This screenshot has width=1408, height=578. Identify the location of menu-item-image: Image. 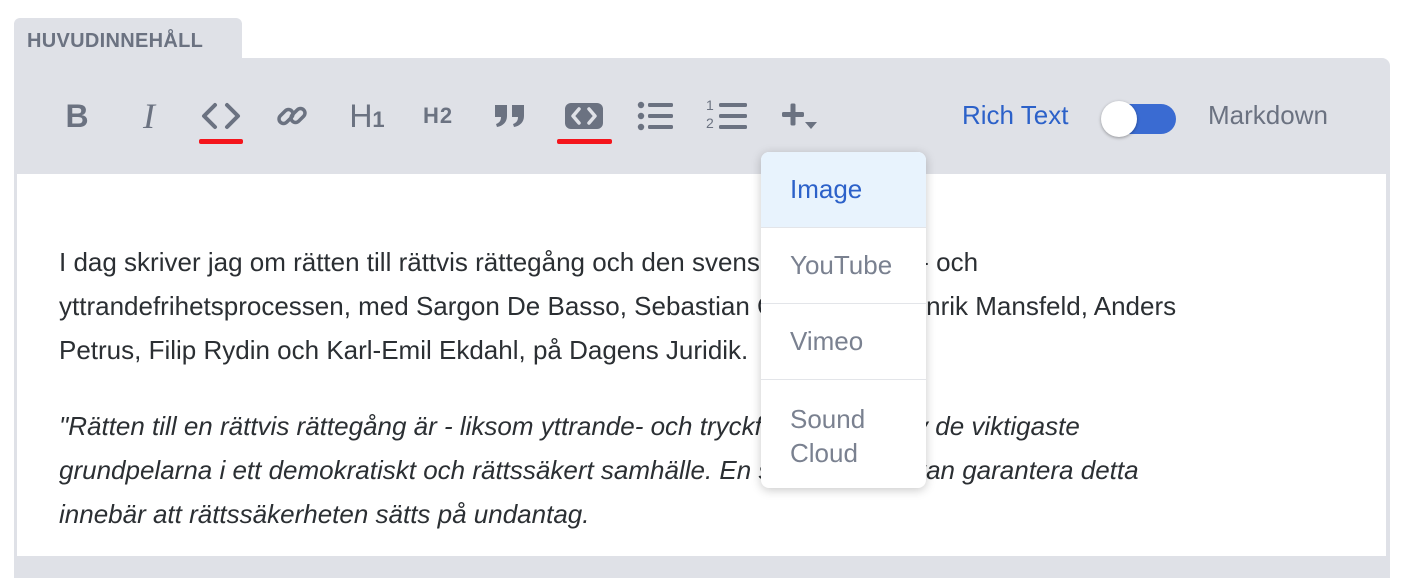
(843, 189).